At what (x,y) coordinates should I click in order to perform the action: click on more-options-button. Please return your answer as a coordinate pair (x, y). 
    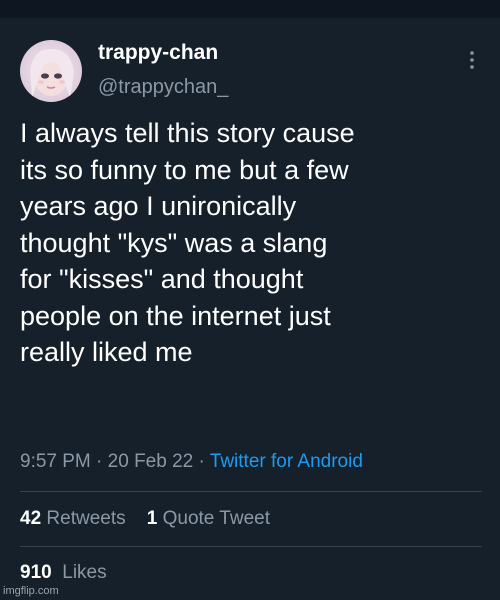
    Looking at the image, I should click on (472, 60).